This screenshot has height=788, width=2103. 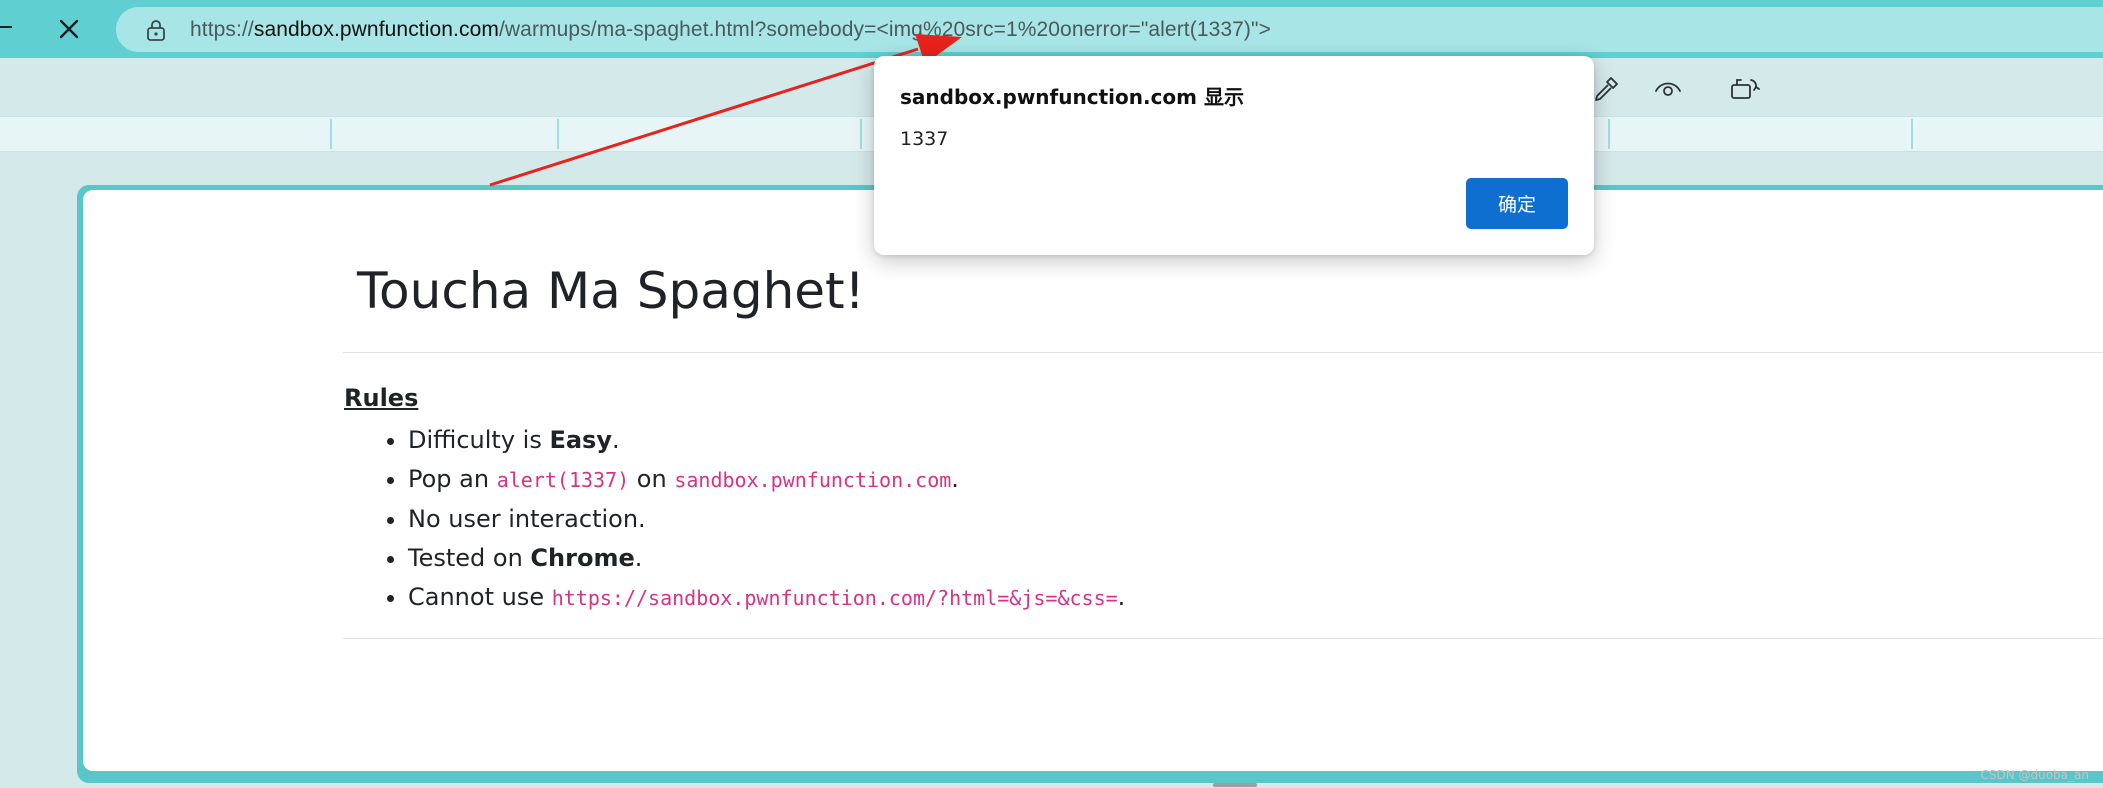 What do you see at coordinates (480, 597) in the screenshot?
I see `rule-text: Cannot use` at bounding box center [480, 597].